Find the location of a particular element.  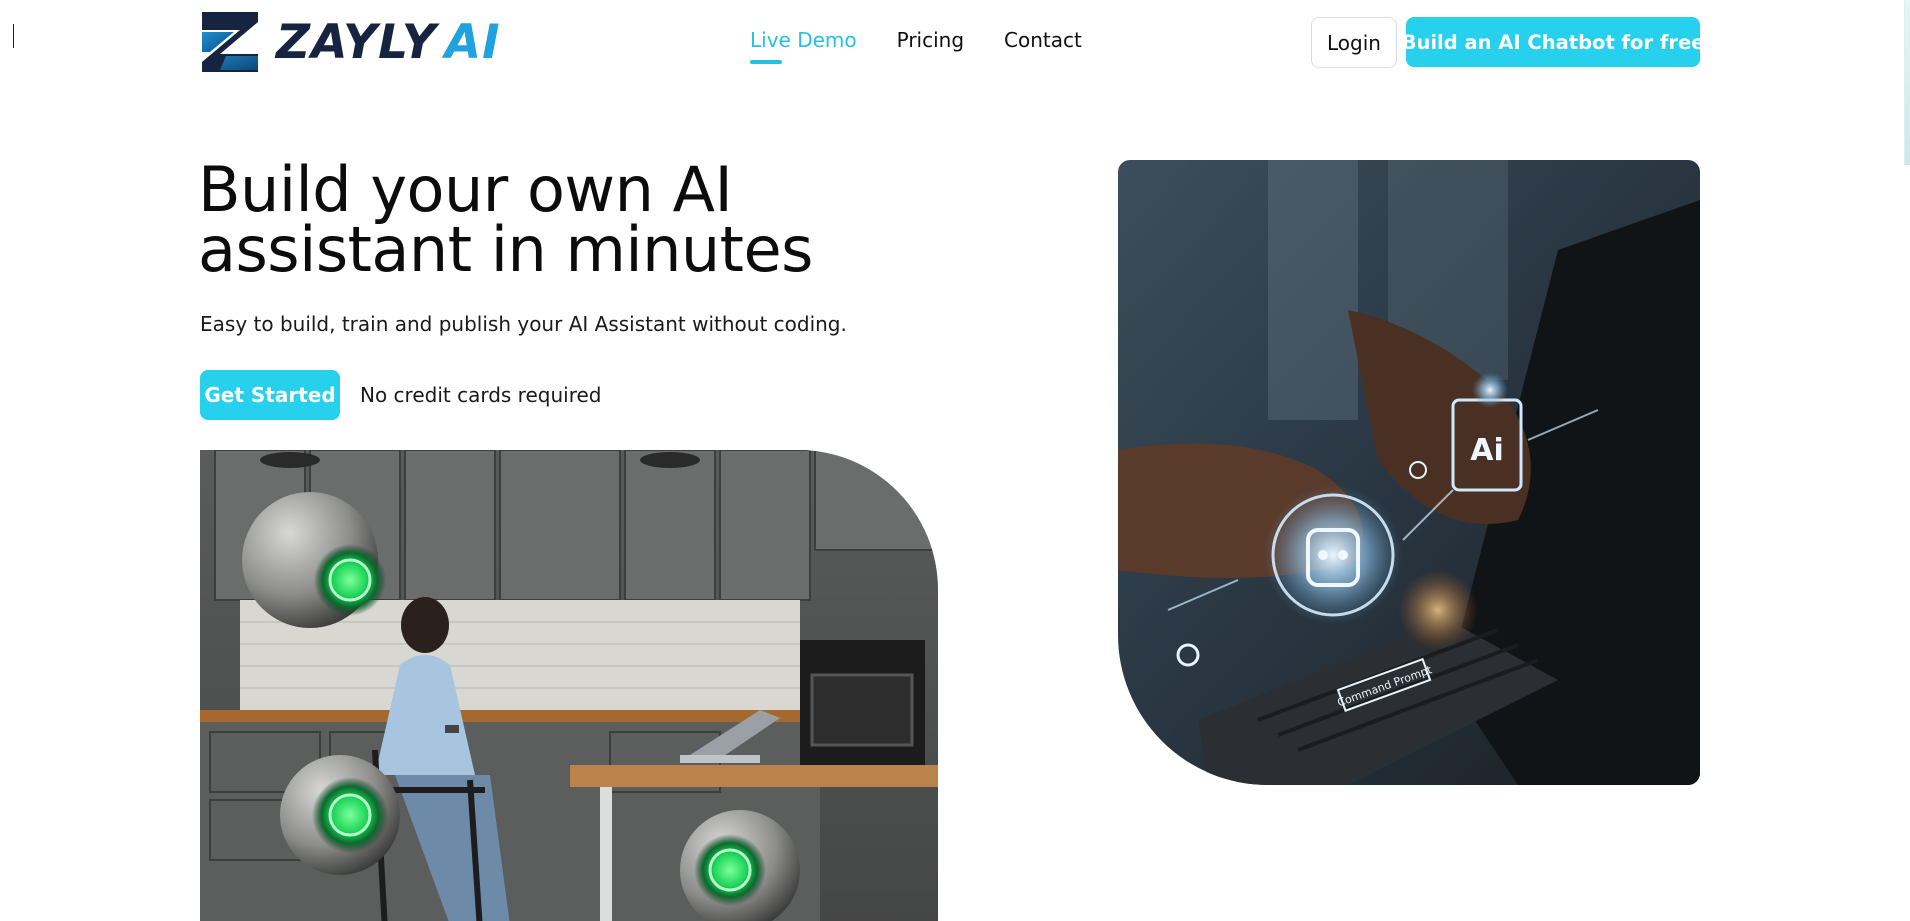

logo-name: ZAYLY is located at coordinates (356, 42).